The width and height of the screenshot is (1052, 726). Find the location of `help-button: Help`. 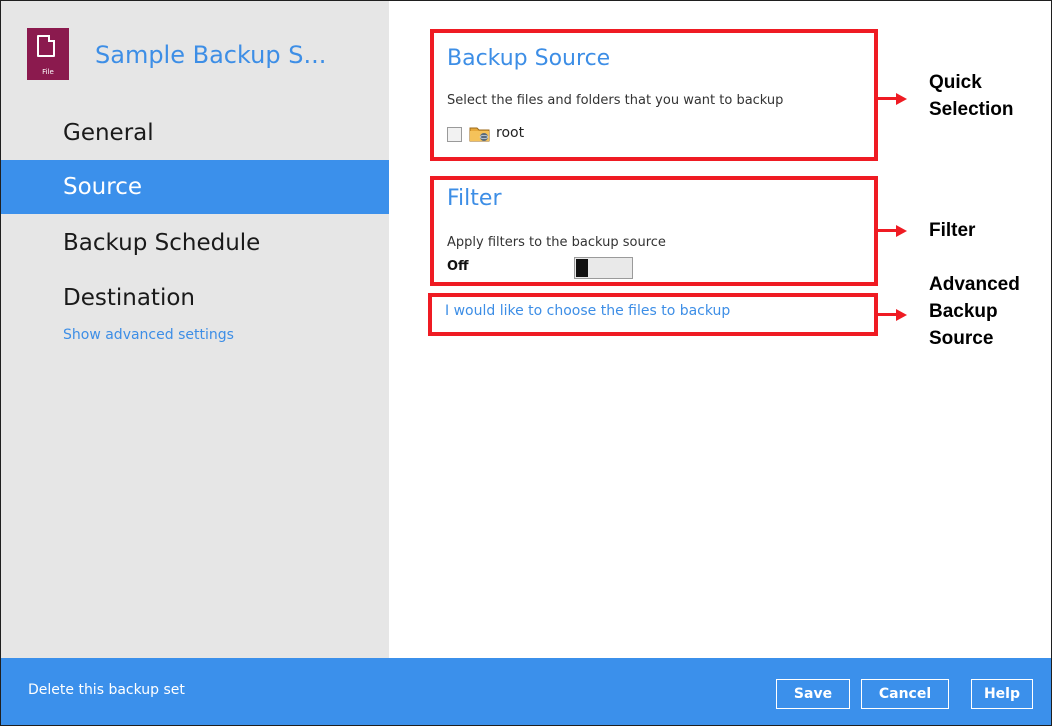

help-button: Help is located at coordinates (1002, 694).